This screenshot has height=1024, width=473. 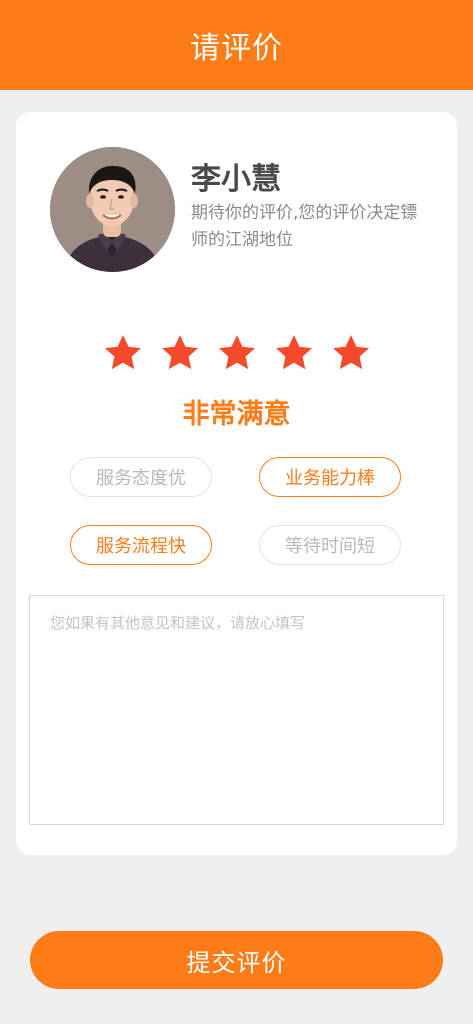 What do you see at coordinates (236, 960) in the screenshot?
I see `submit-button: 提交评价` at bounding box center [236, 960].